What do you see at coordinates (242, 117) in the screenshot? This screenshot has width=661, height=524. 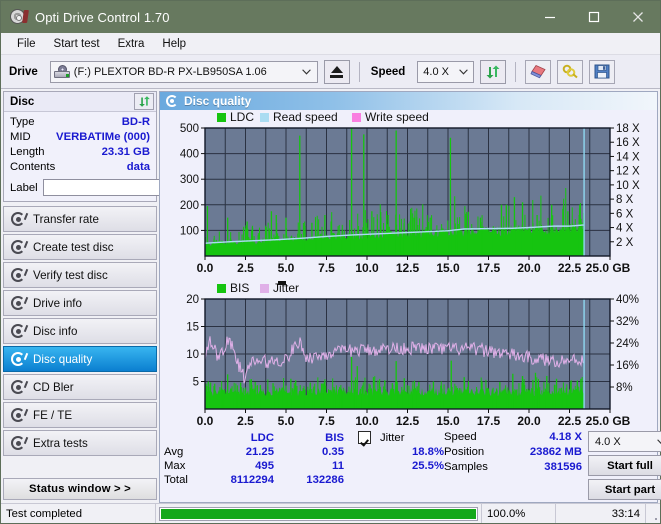 I see `svg-text: LDC` at bounding box center [242, 117].